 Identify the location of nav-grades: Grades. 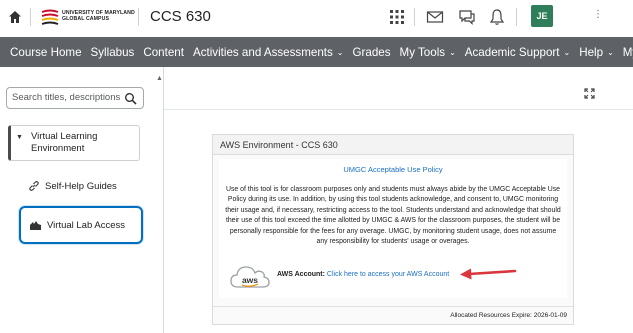
(372, 52).